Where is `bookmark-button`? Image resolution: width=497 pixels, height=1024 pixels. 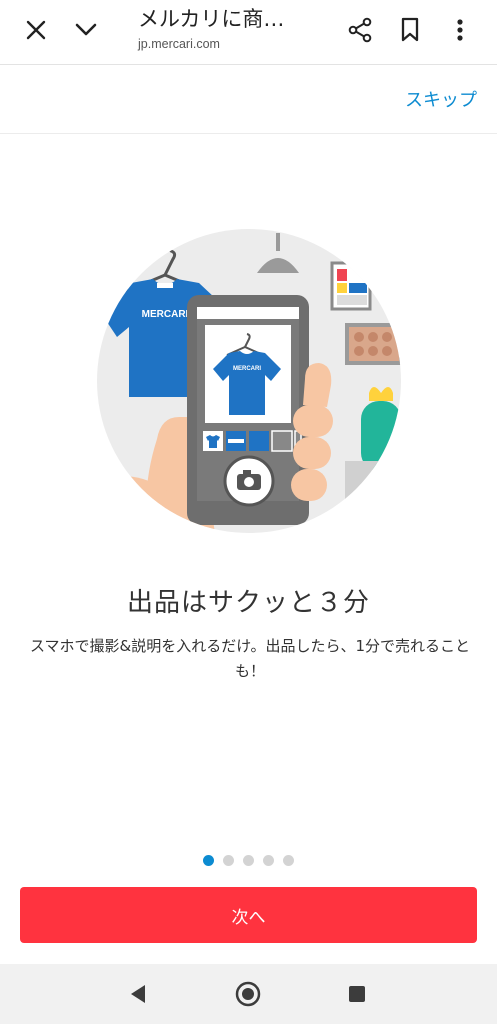 bookmark-button is located at coordinates (410, 30).